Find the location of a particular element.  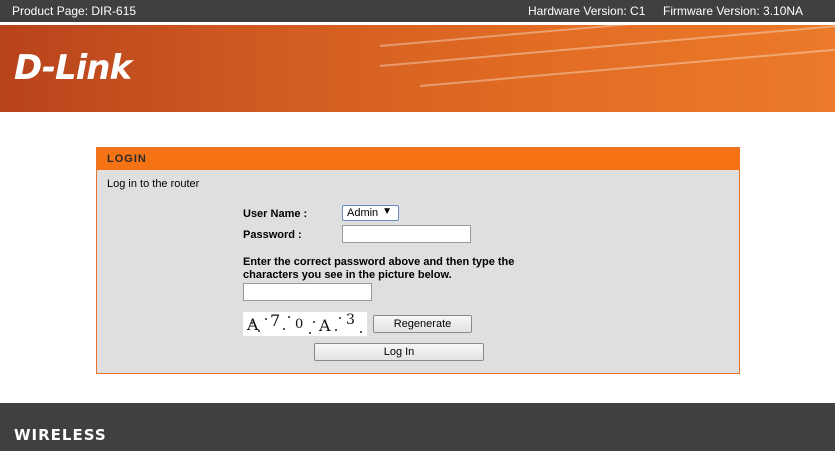

captcha-input is located at coordinates (307, 292).